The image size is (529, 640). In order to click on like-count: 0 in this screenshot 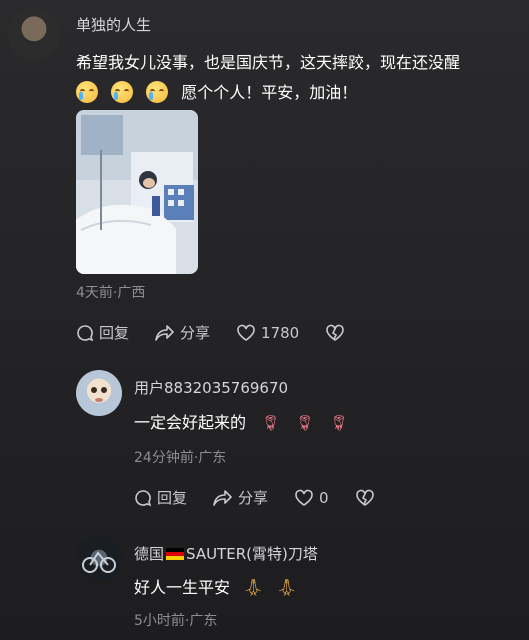, I will do `click(324, 497)`.